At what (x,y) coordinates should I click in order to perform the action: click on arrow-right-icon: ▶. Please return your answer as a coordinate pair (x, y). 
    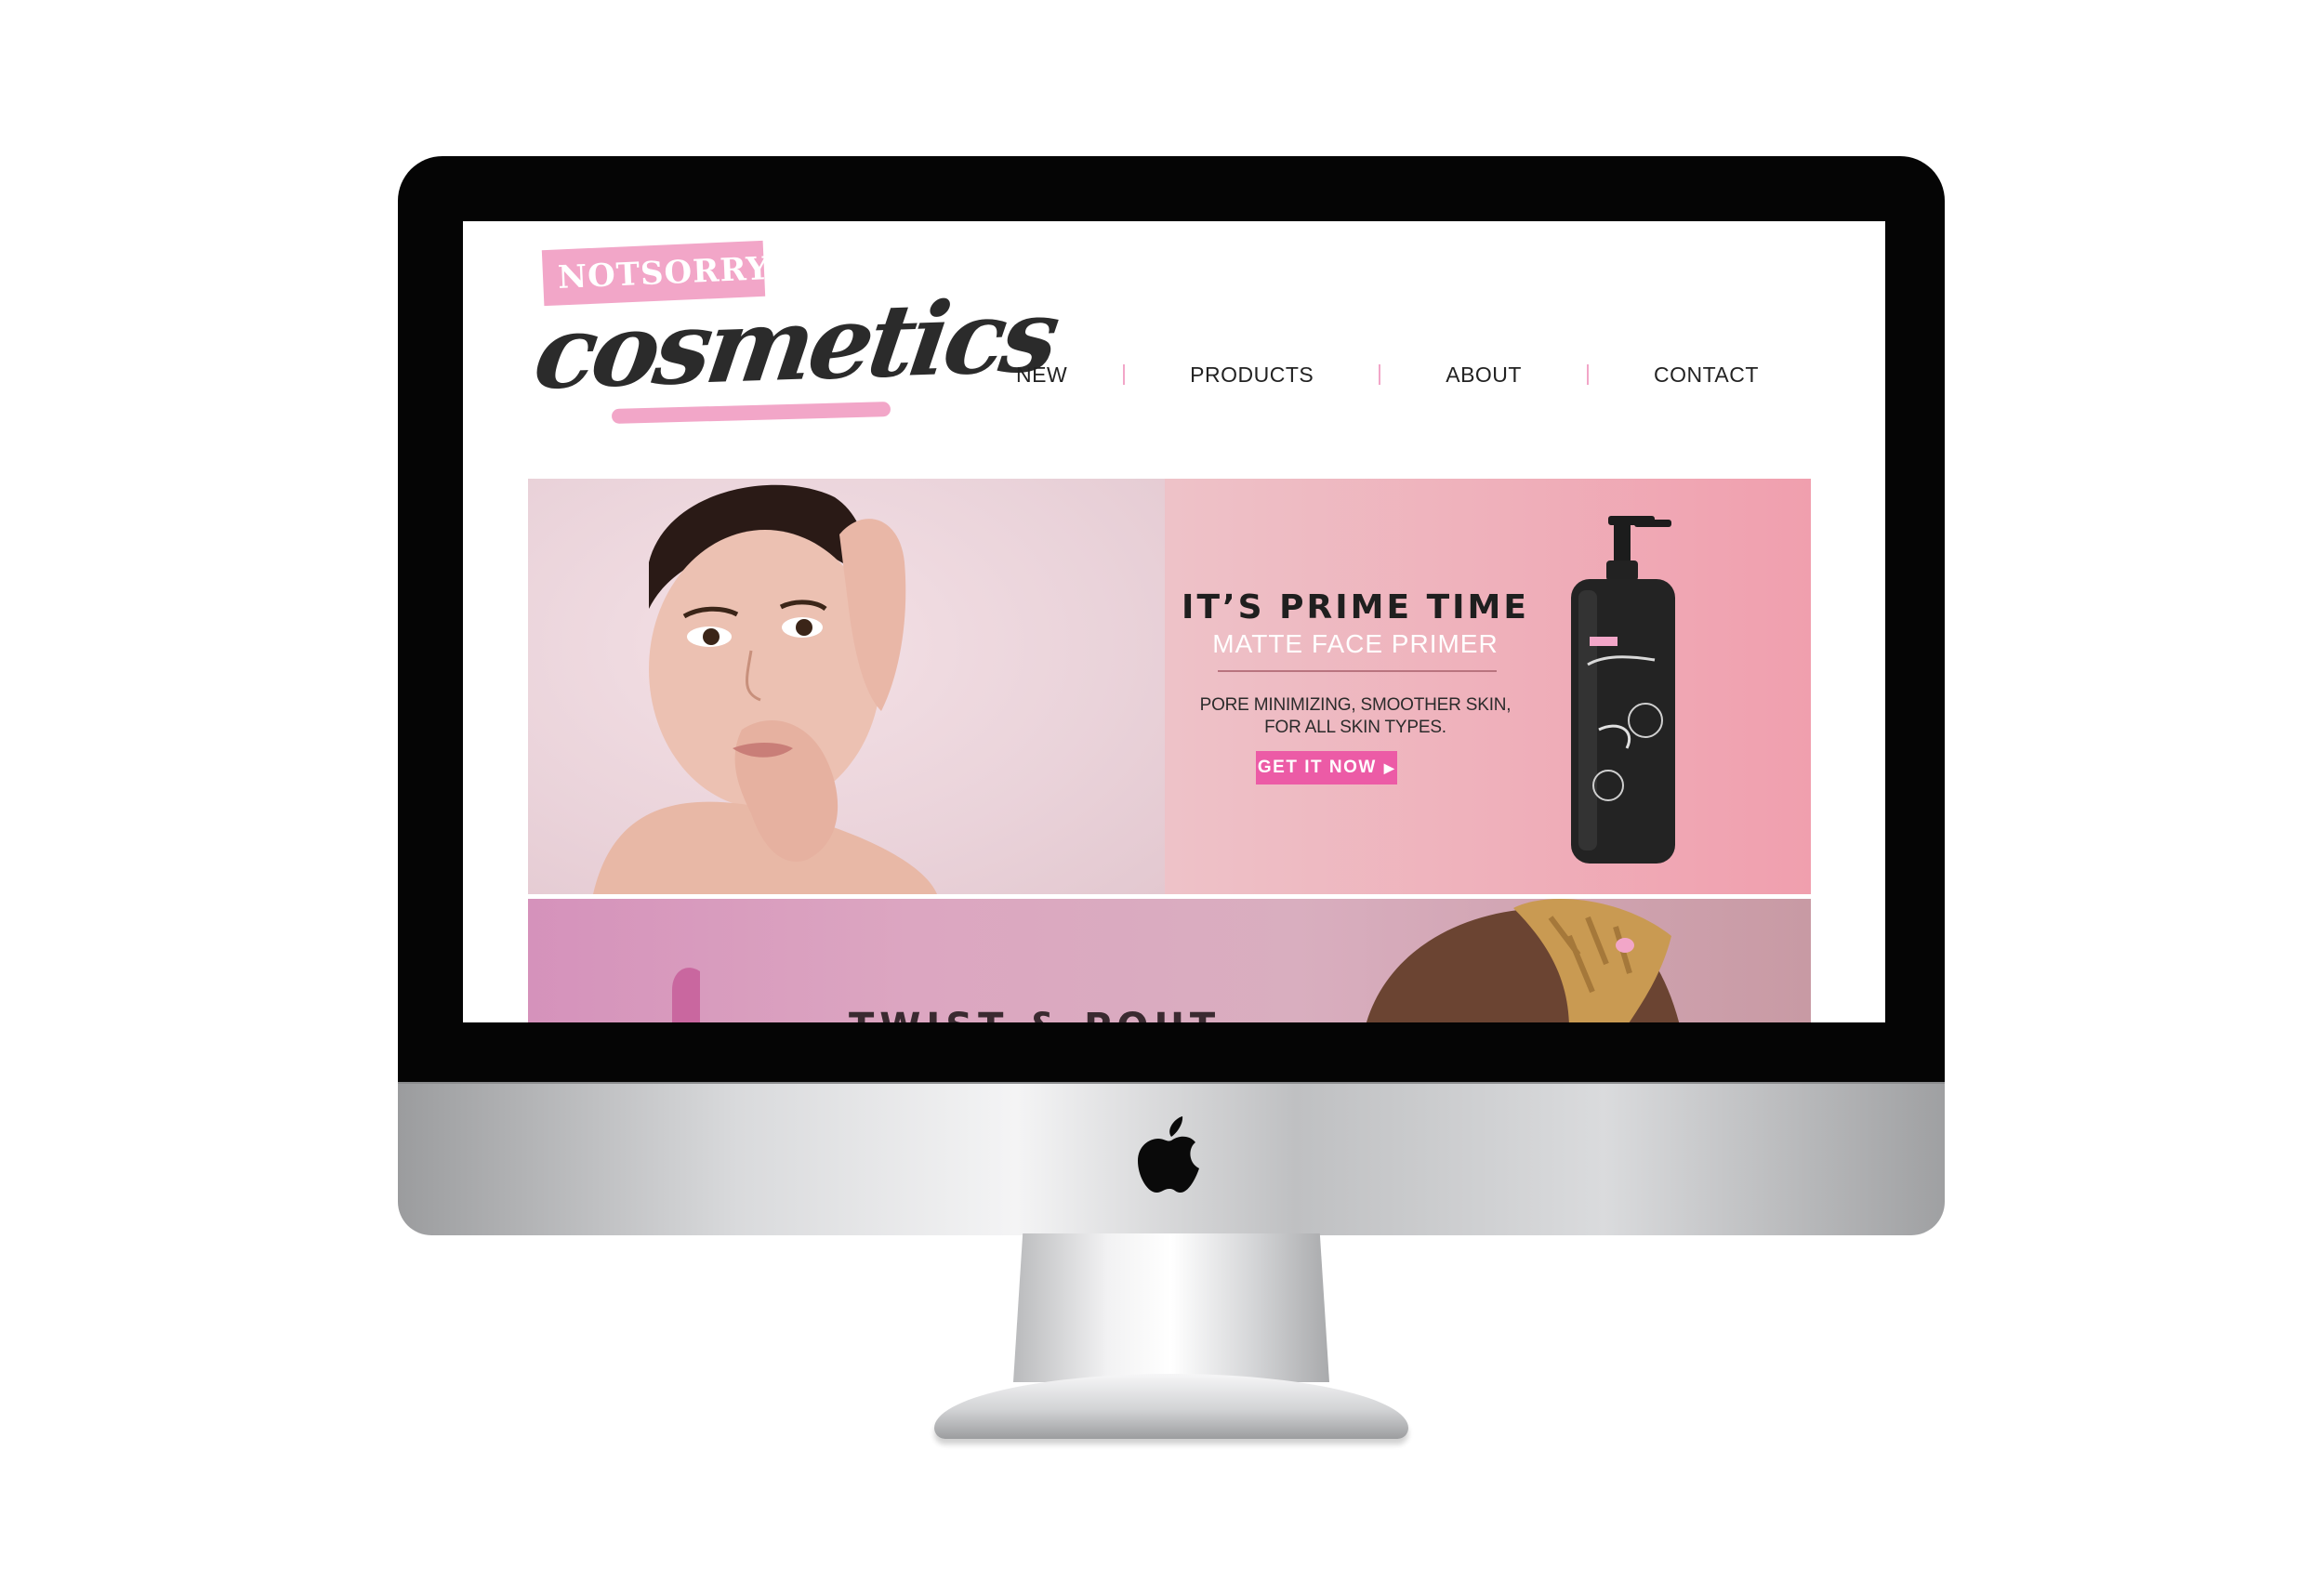
    Looking at the image, I should click on (1389, 767).